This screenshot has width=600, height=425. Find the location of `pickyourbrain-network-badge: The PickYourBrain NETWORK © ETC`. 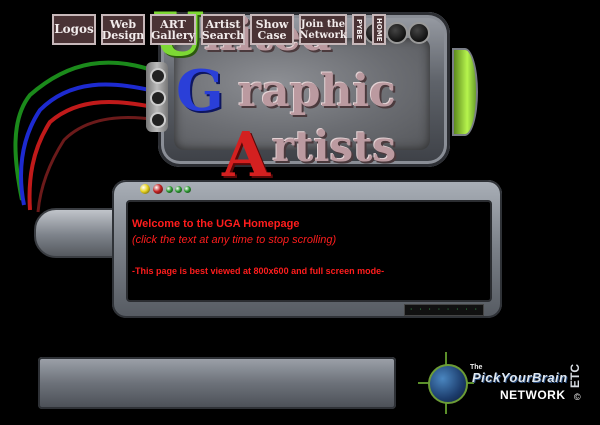

pickyourbrain-network-badge: The PickYourBrain NETWORK © ETC is located at coordinates (507, 384).